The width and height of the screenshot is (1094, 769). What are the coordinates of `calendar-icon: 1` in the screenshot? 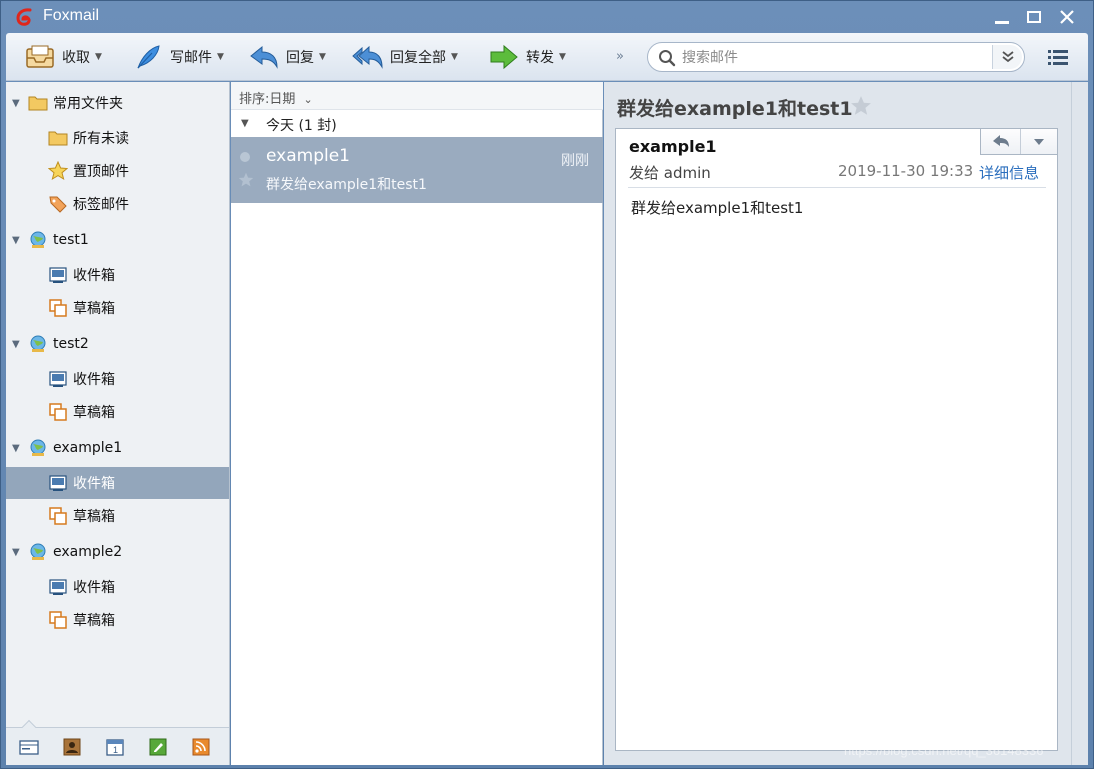 It's located at (115, 747).